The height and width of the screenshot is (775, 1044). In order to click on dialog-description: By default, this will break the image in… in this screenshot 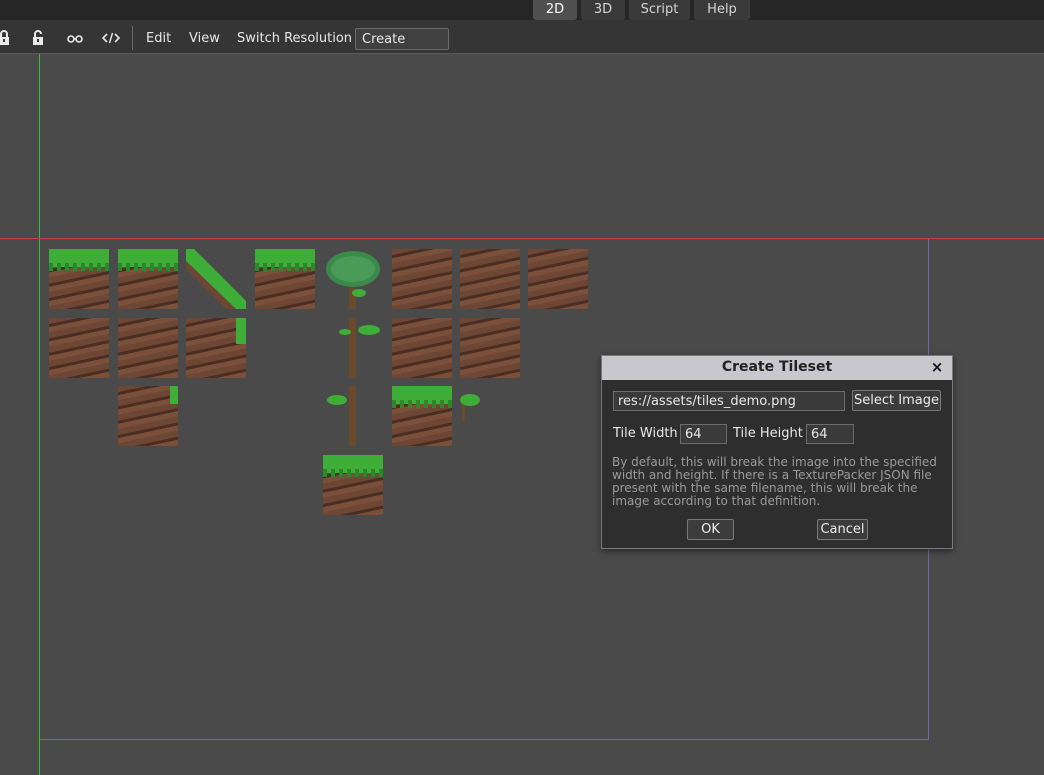, I will do `click(774, 481)`.